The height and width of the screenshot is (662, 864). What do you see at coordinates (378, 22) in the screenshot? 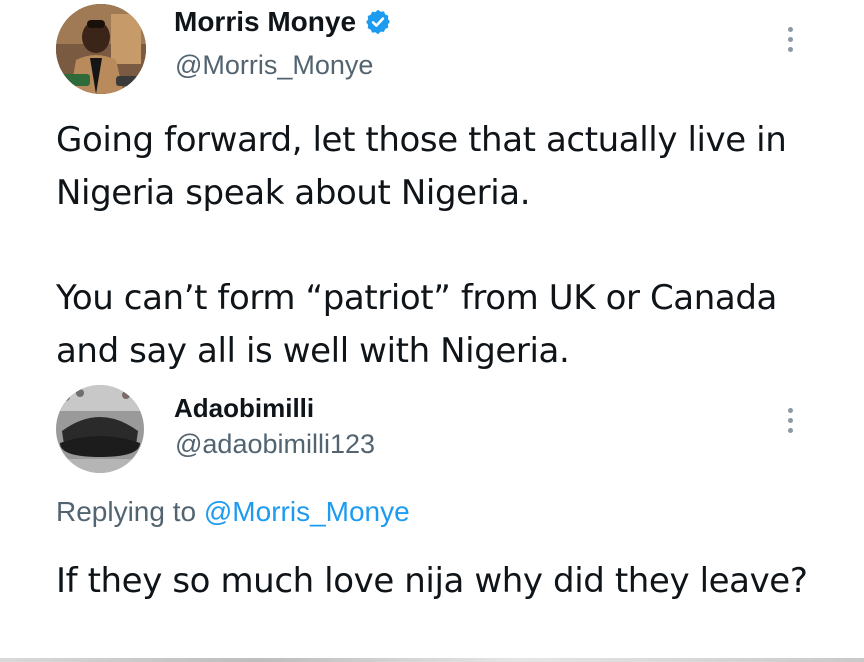
I see `verified-badge-icon` at bounding box center [378, 22].